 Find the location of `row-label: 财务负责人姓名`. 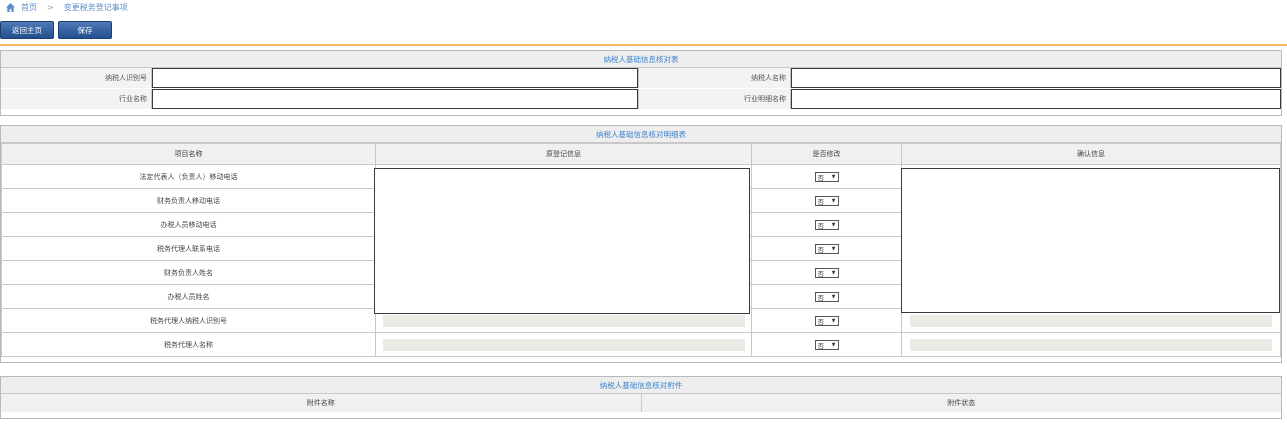

row-label: 财务负责人姓名 is located at coordinates (188, 272).